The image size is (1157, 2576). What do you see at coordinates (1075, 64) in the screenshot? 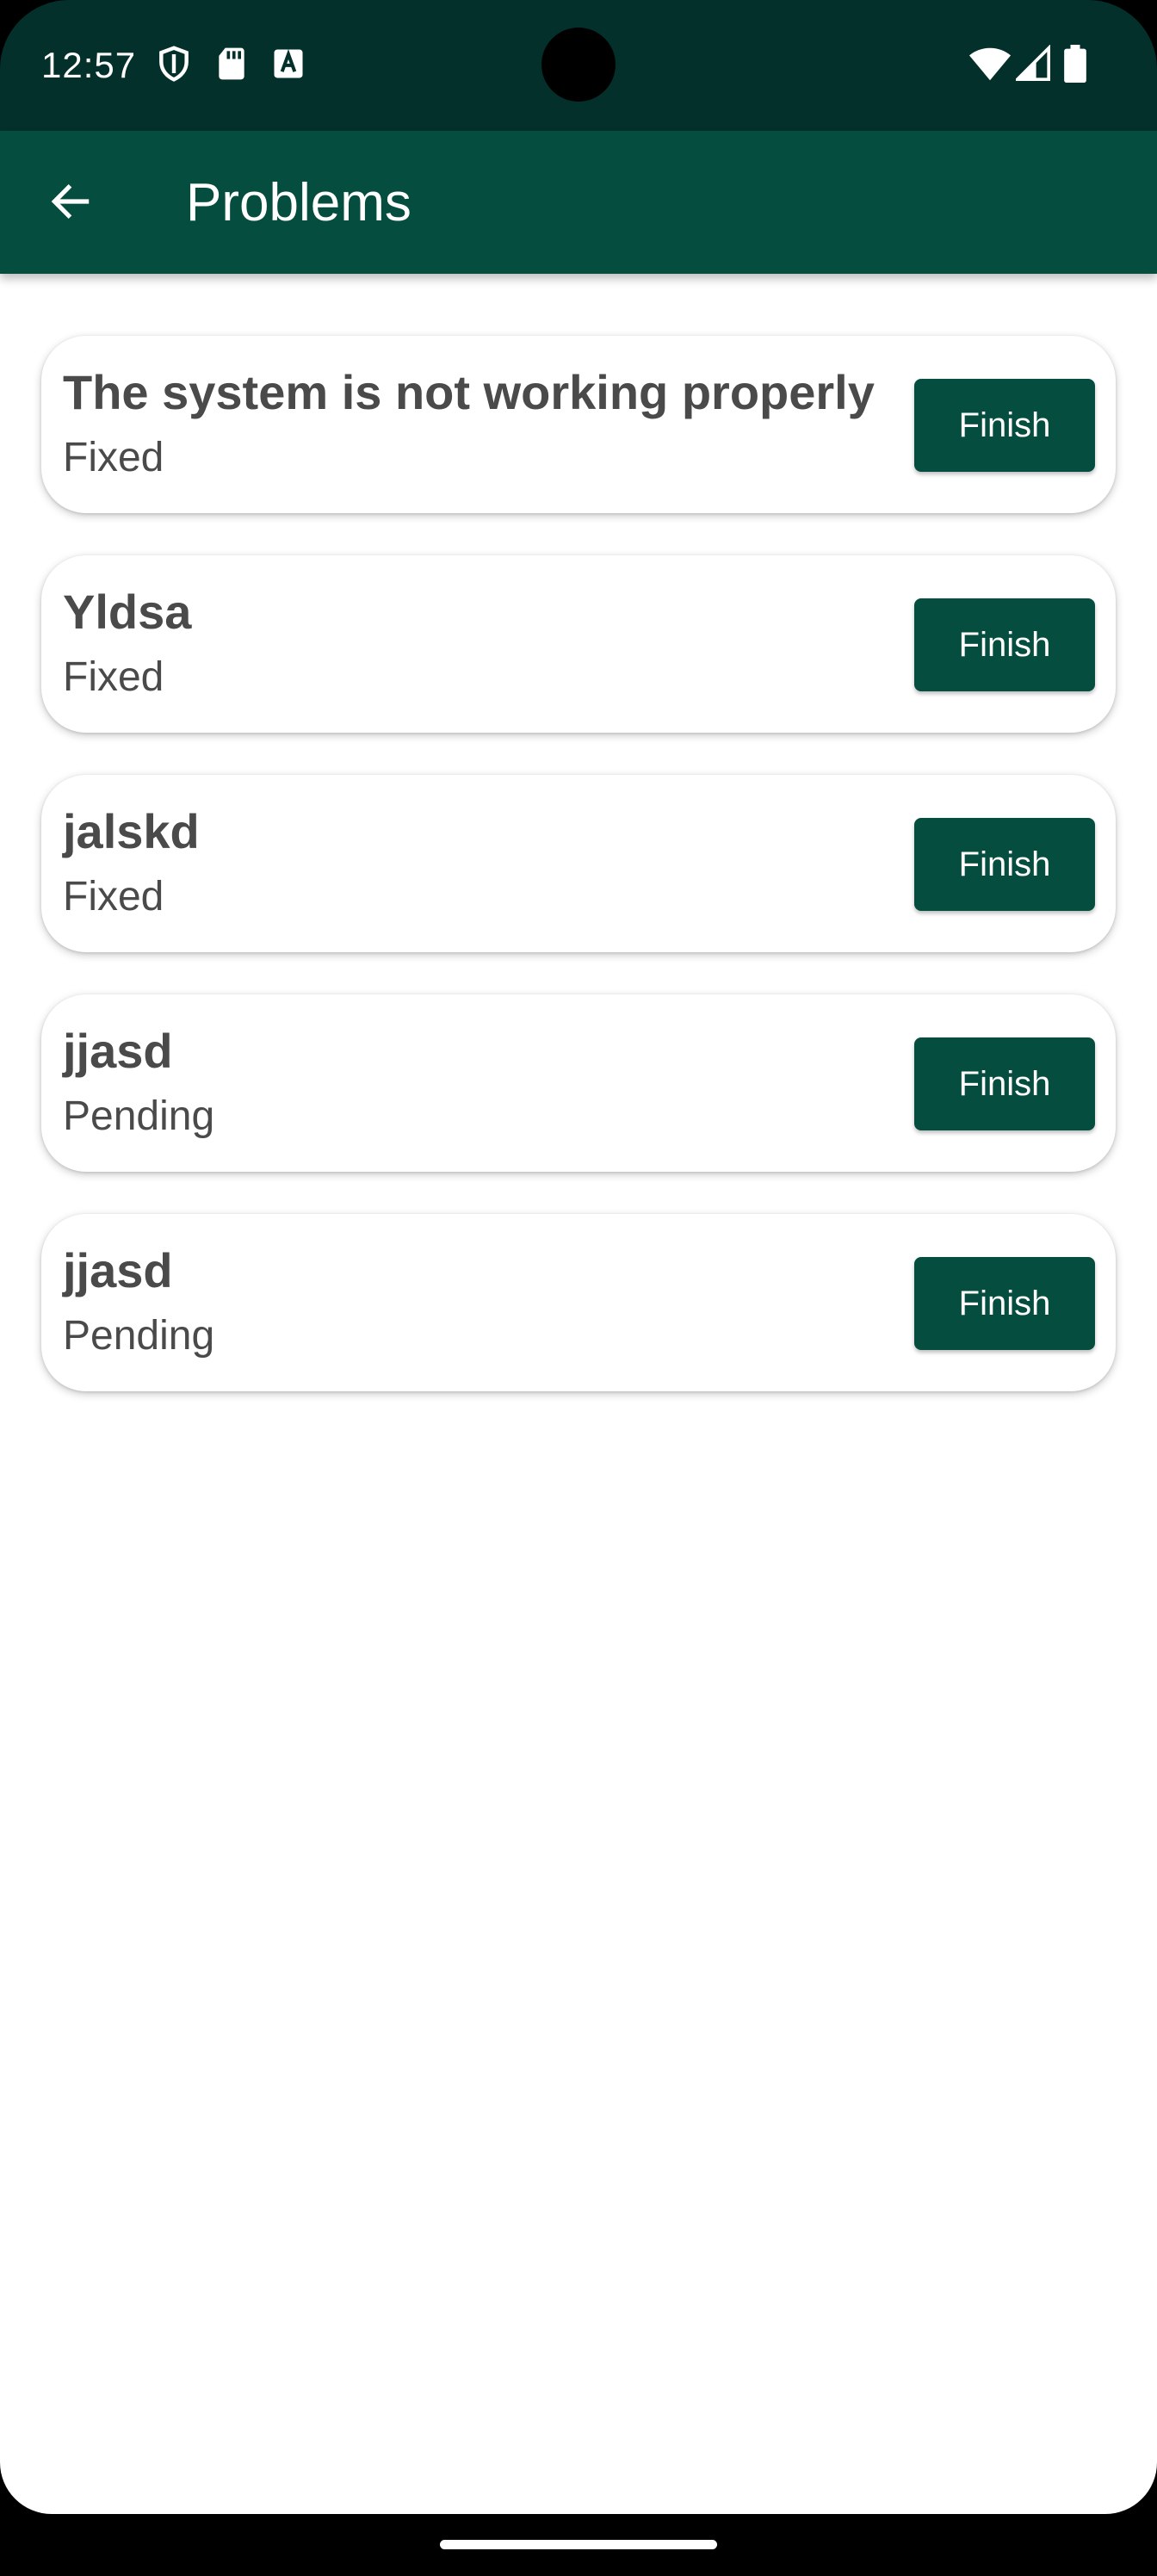
I see `battery-icon` at bounding box center [1075, 64].